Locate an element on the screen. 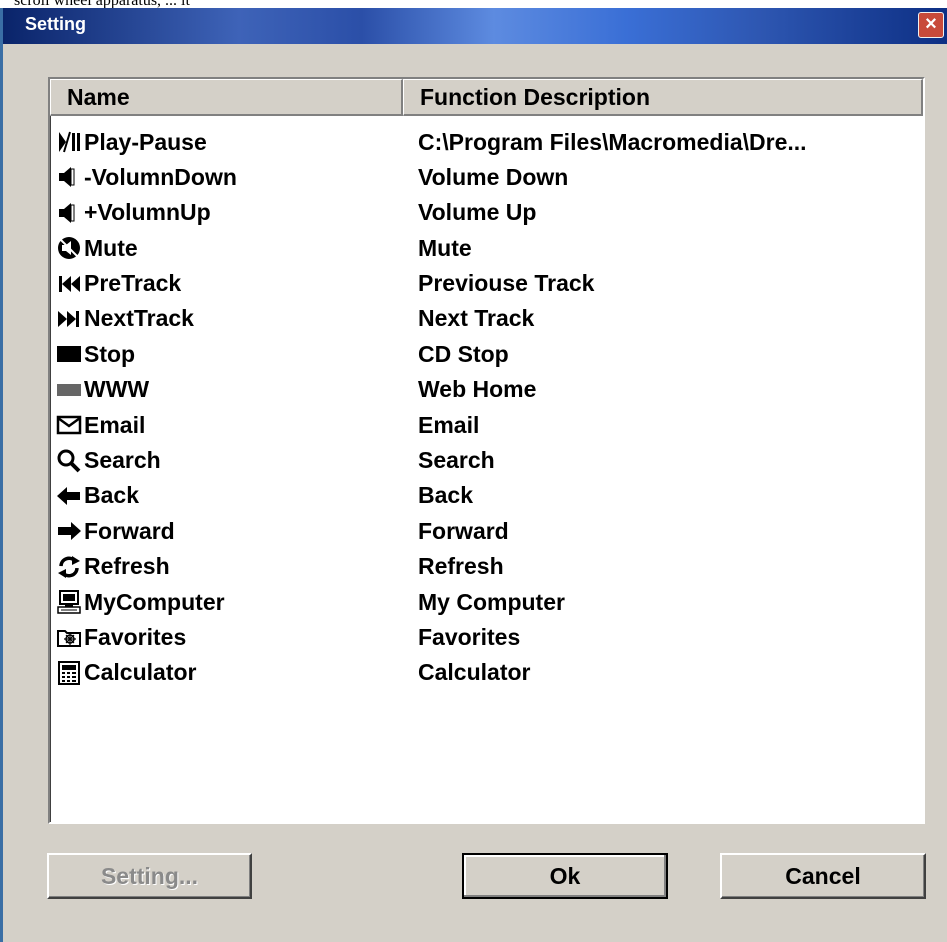  mute-icon is located at coordinates (69, 248).